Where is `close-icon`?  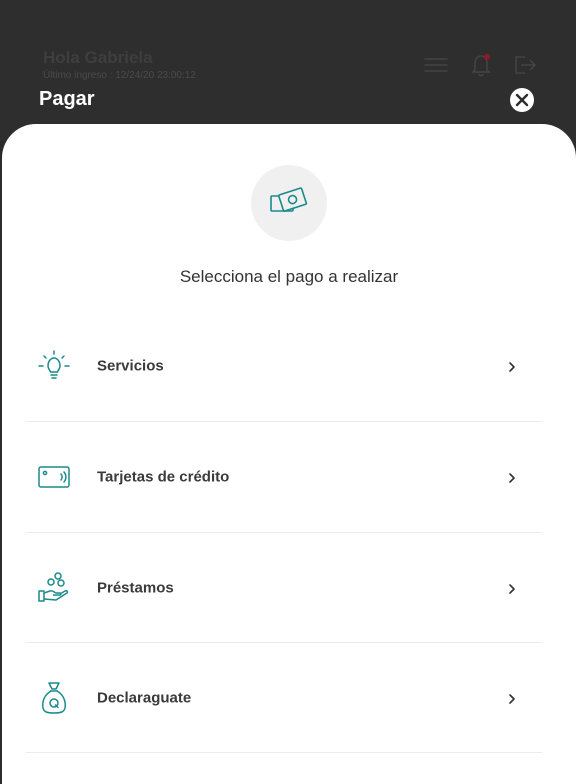 close-icon is located at coordinates (522, 100).